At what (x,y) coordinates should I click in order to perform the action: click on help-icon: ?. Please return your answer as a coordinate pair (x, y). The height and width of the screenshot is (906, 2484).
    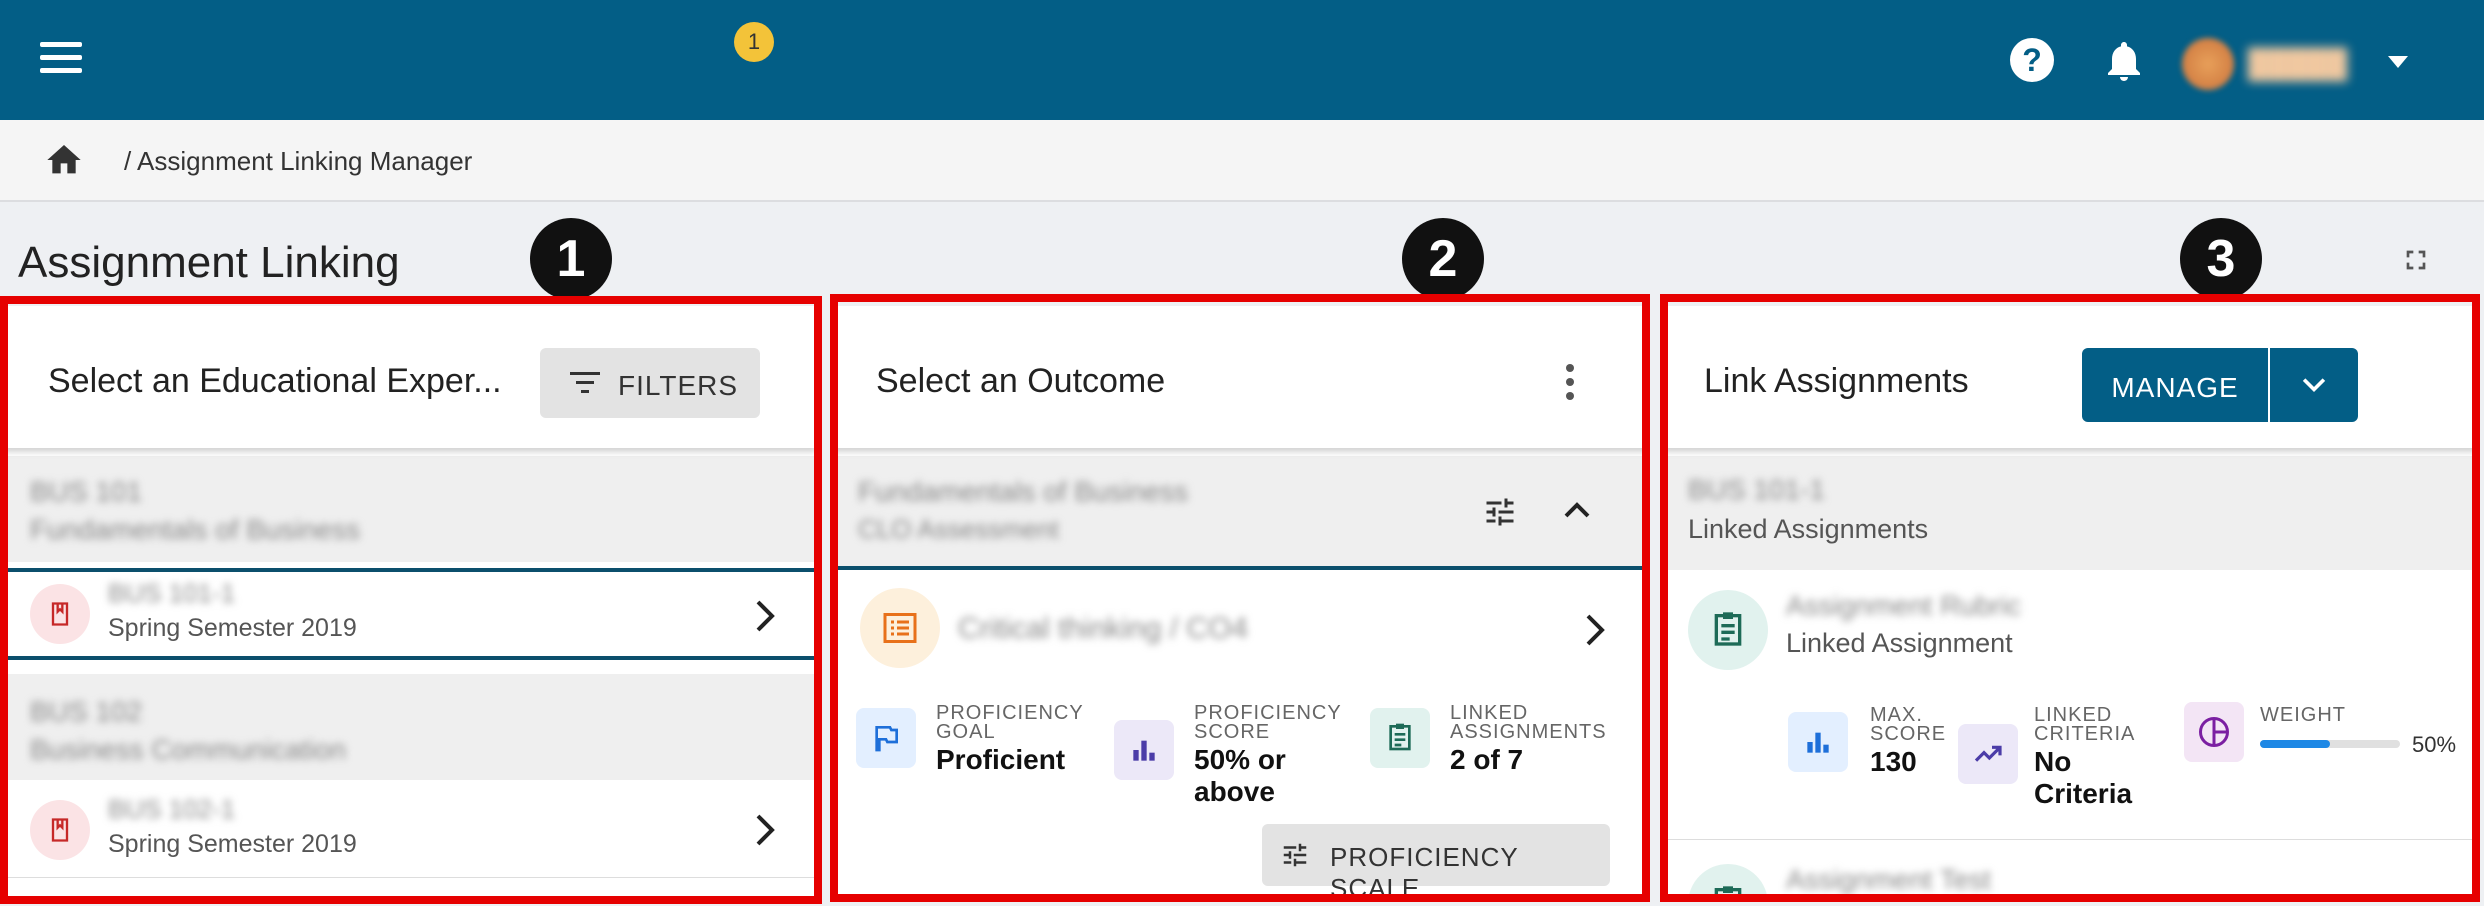
    Looking at the image, I should click on (2032, 60).